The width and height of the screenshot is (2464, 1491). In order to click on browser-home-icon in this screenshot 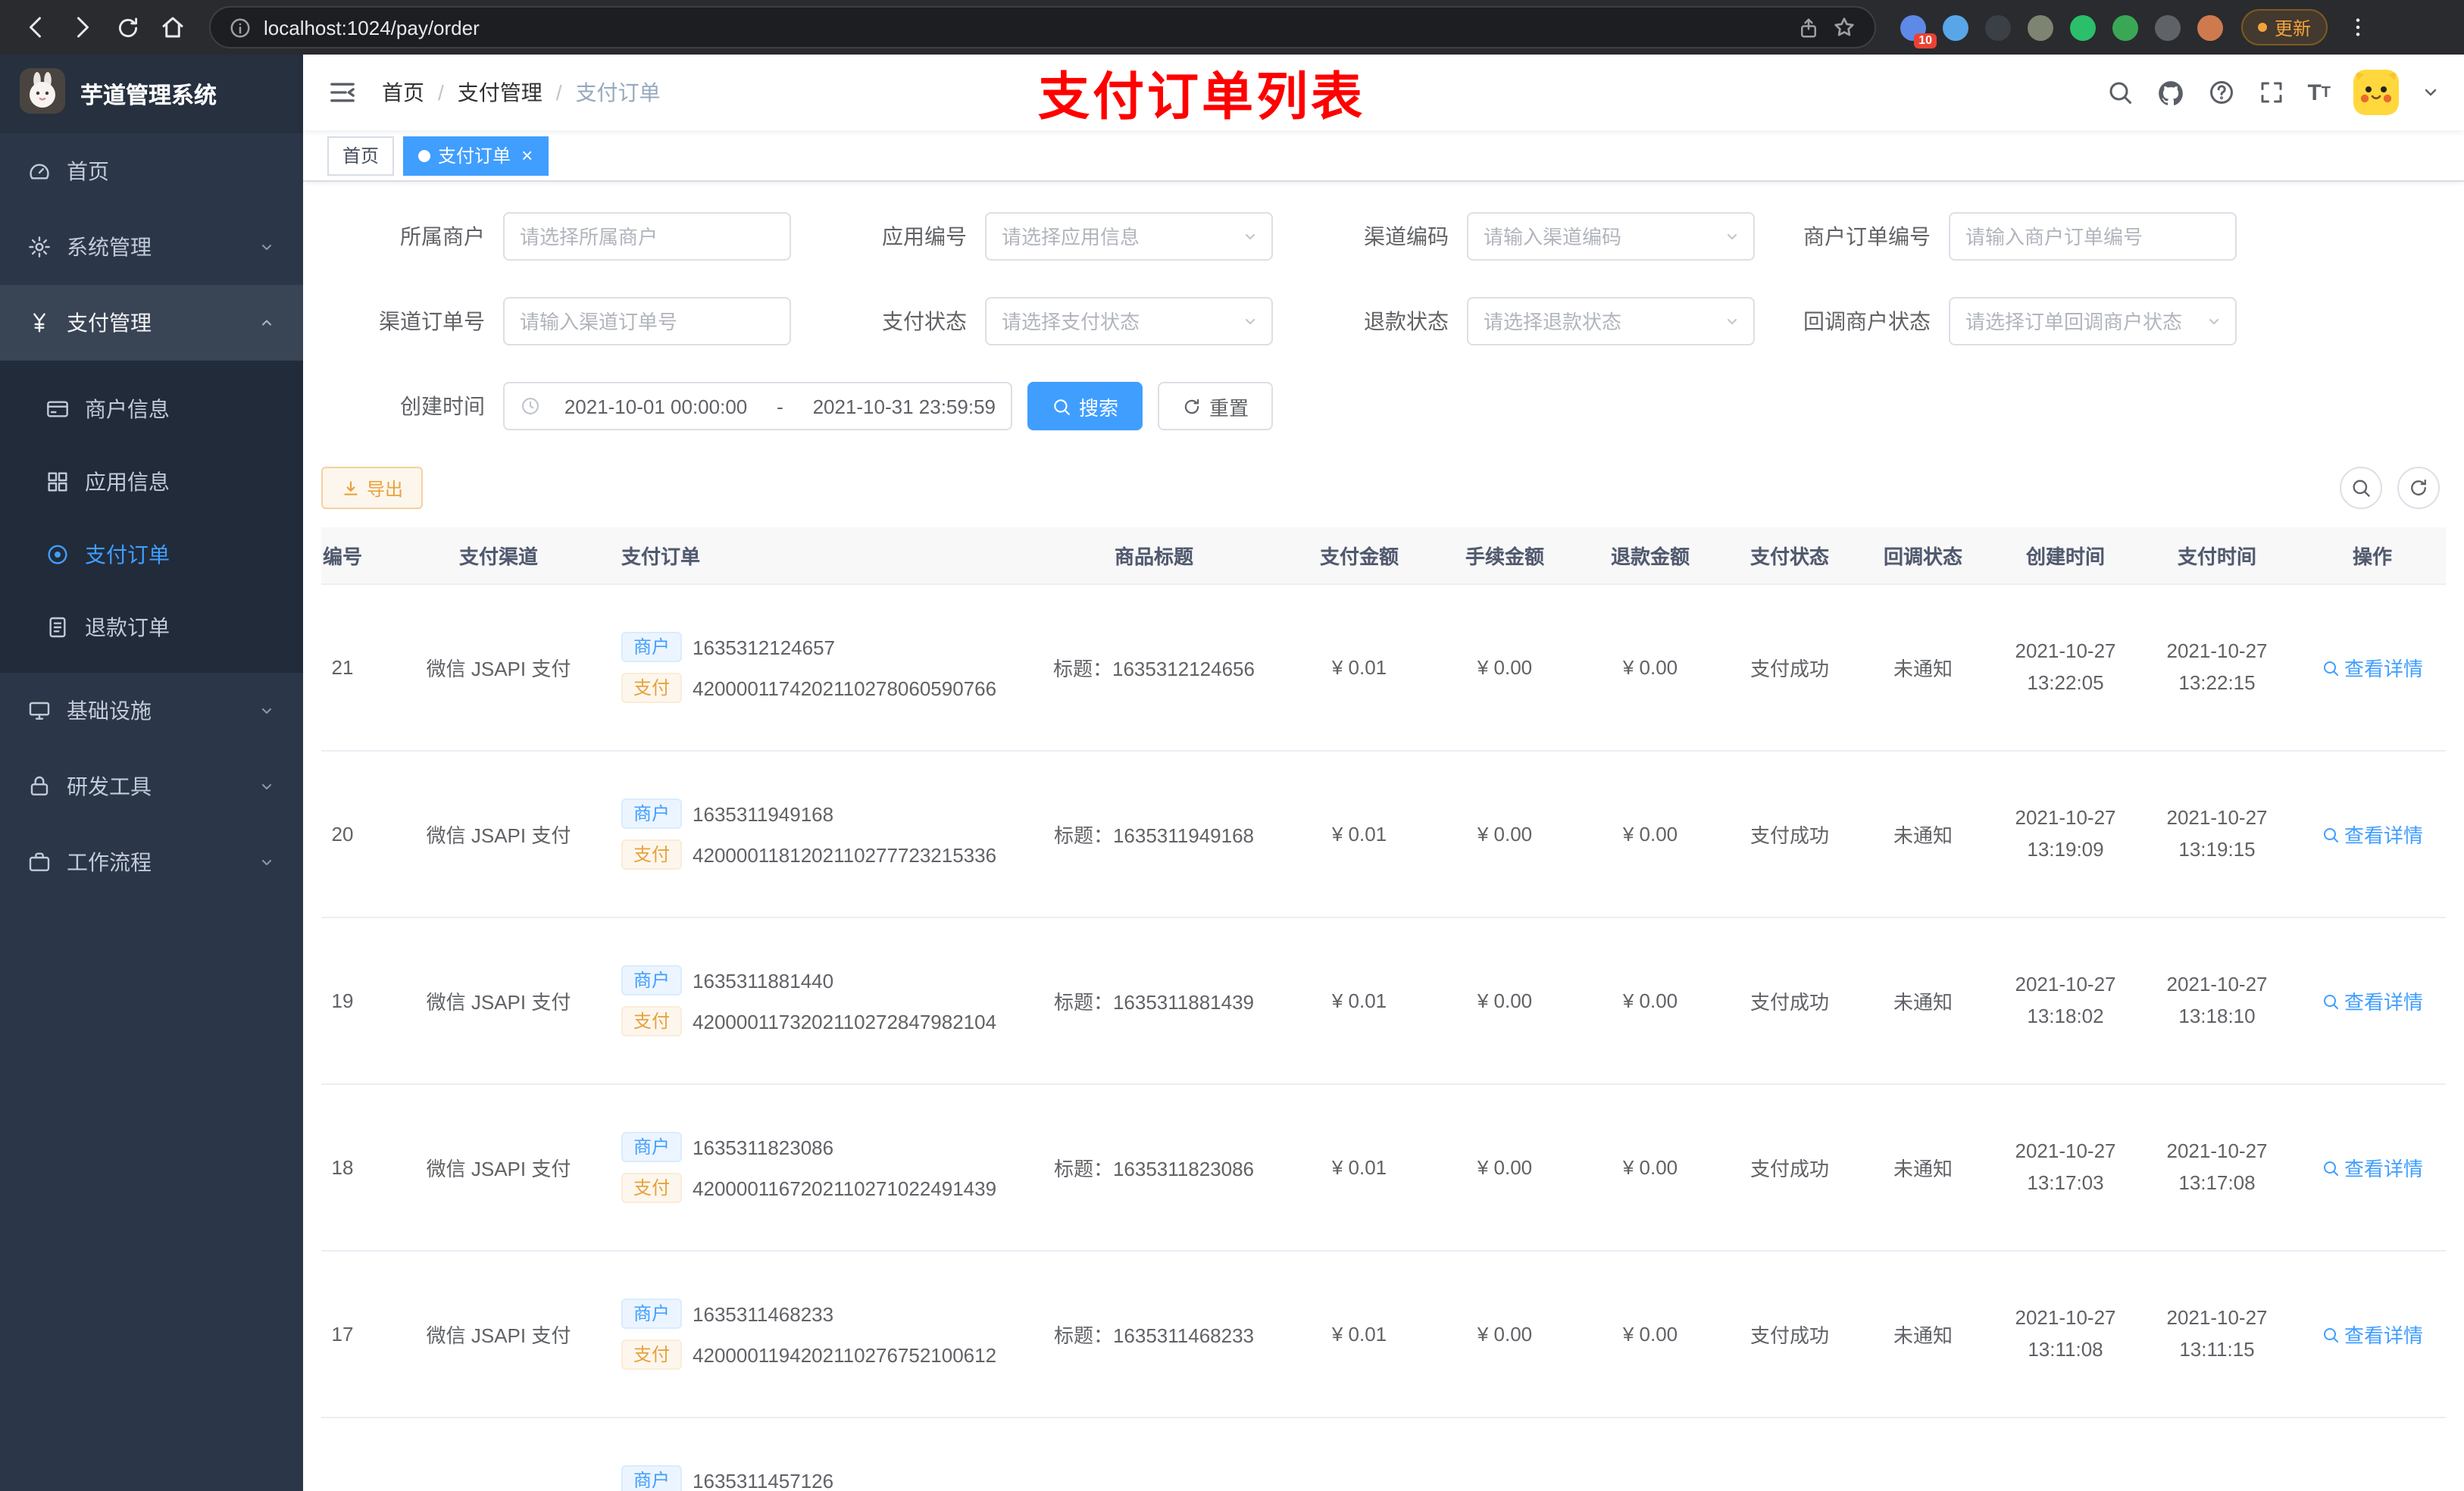, I will do `click(173, 27)`.